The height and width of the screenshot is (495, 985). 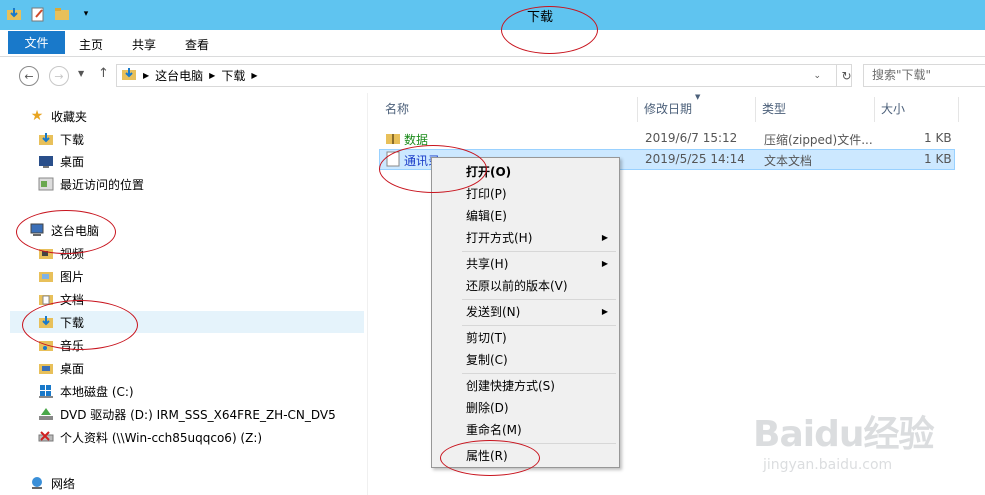 I want to click on window-title: 下载, so click(x=539, y=17).